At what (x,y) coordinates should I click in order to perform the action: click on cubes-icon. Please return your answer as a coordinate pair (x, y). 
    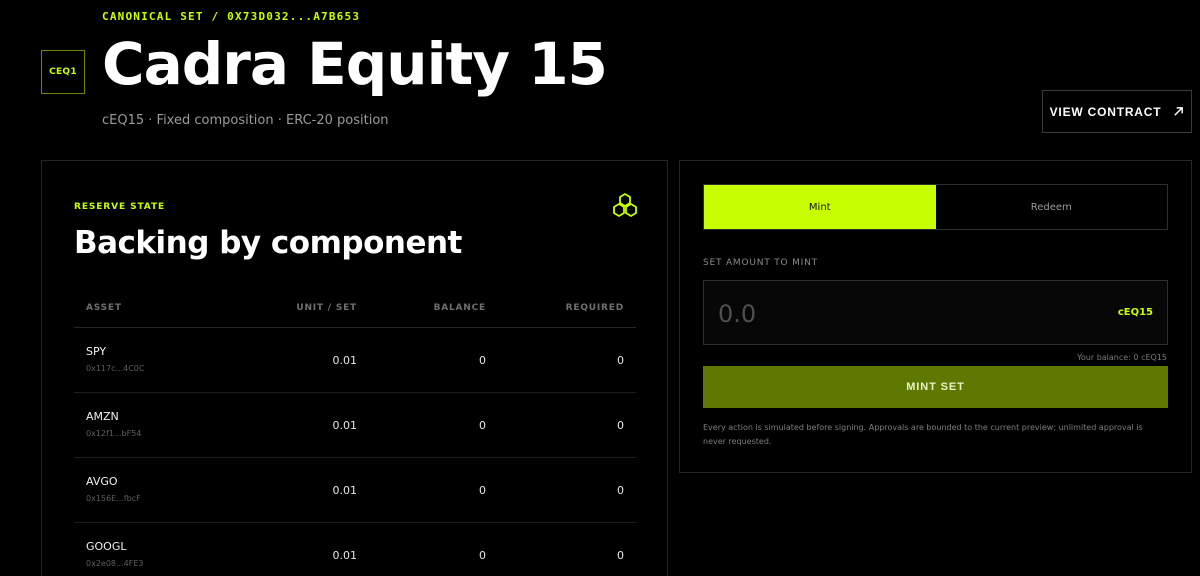
    Looking at the image, I should click on (625, 205).